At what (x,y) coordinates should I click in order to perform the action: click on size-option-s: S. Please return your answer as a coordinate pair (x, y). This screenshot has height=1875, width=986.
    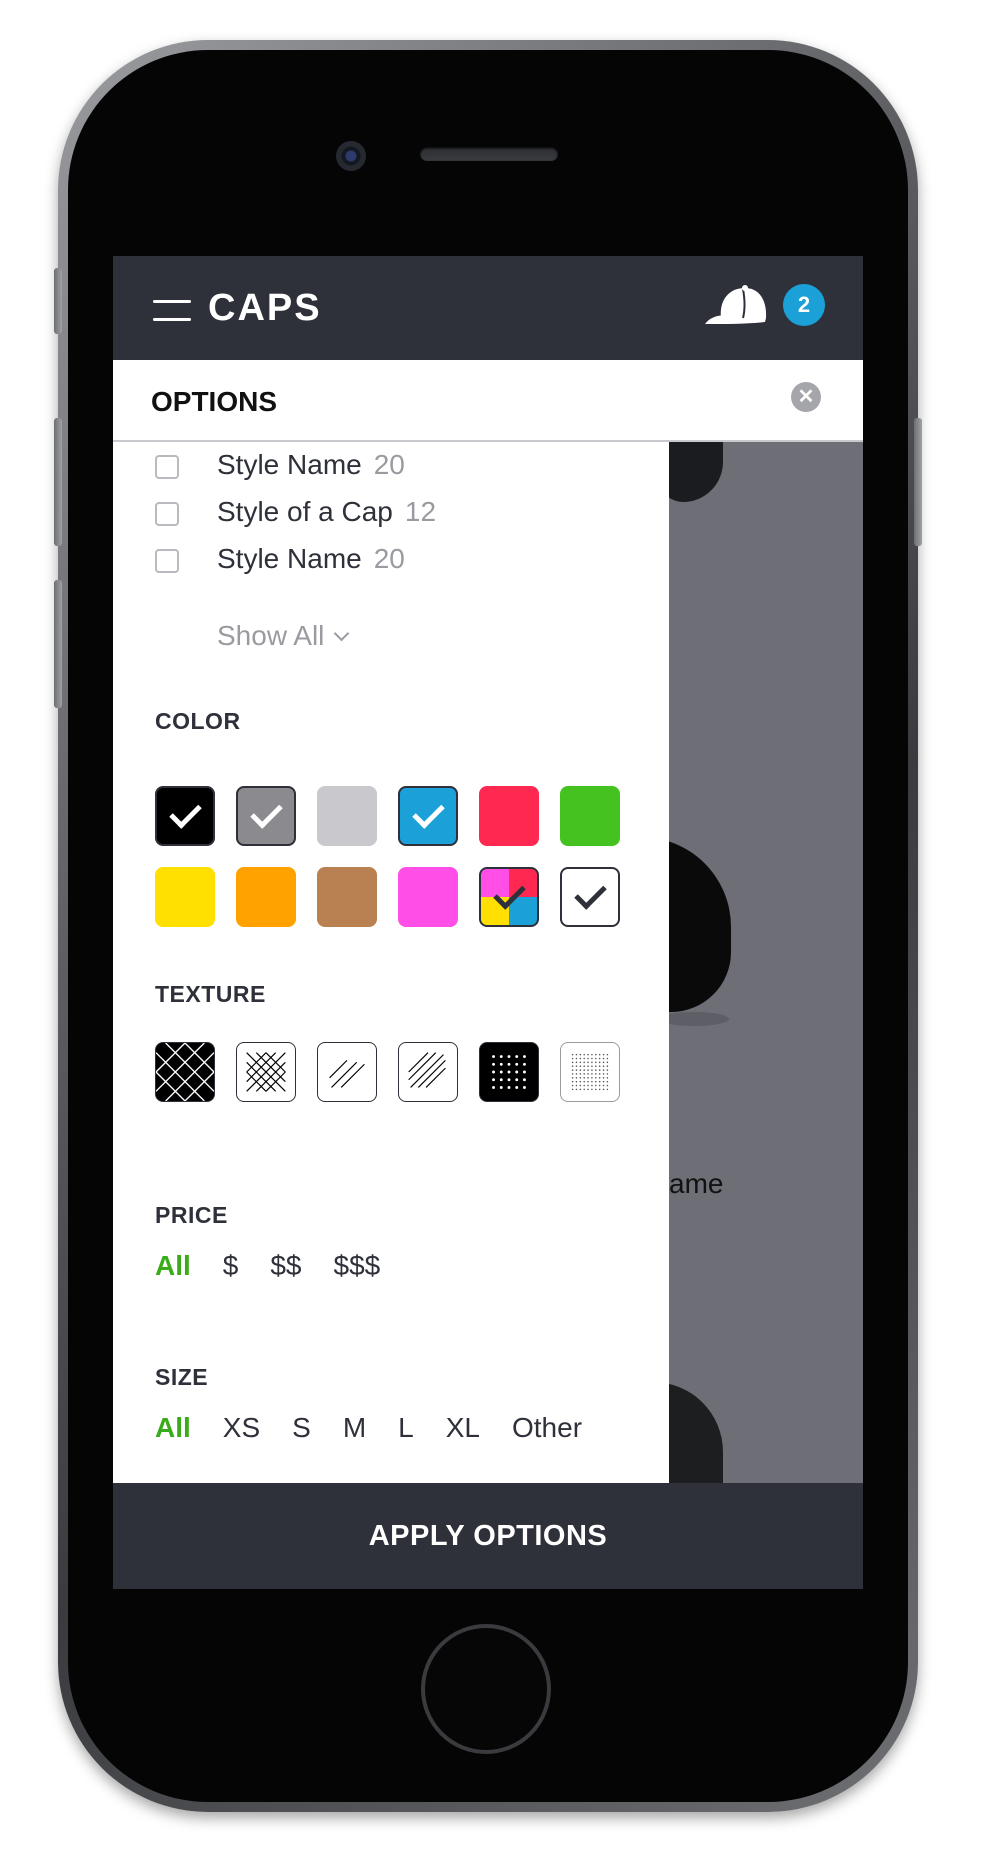
    Looking at the image, I should click on (301, 1428).